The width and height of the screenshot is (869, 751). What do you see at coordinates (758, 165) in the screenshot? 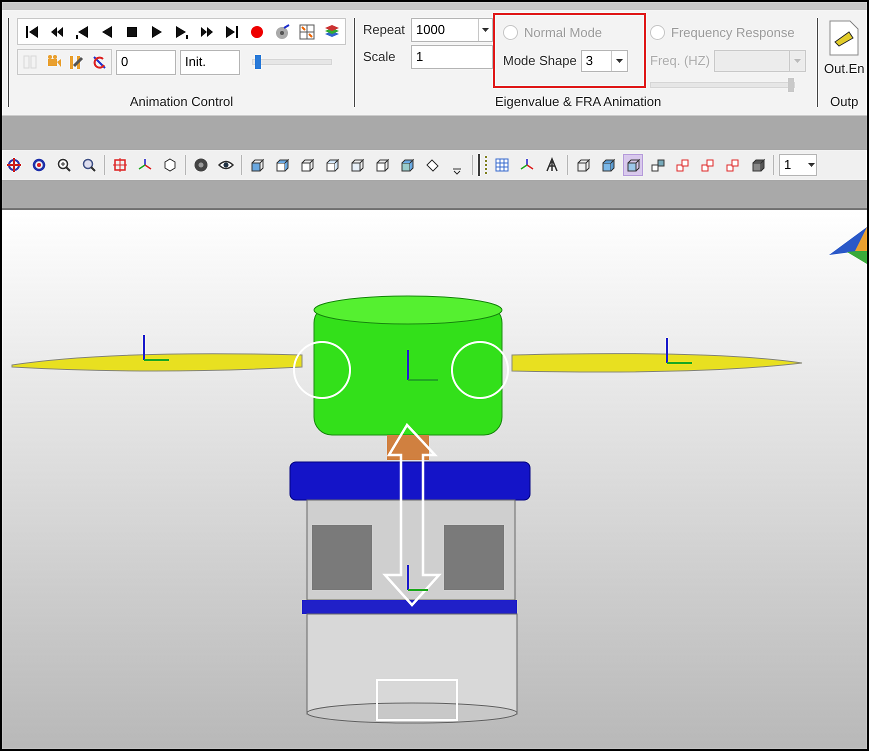
I see `shaded-cube-icon` at bounding box center [758, 165].